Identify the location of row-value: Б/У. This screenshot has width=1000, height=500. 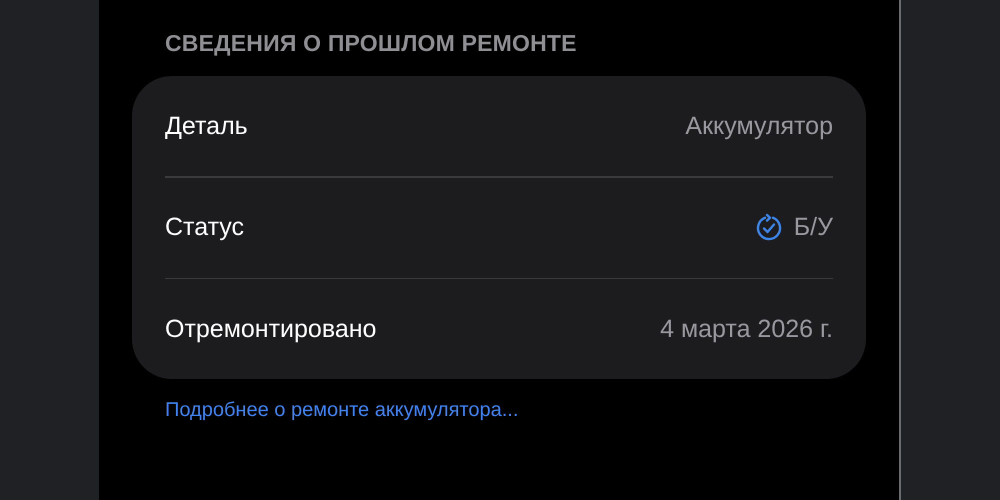
(813, 227).